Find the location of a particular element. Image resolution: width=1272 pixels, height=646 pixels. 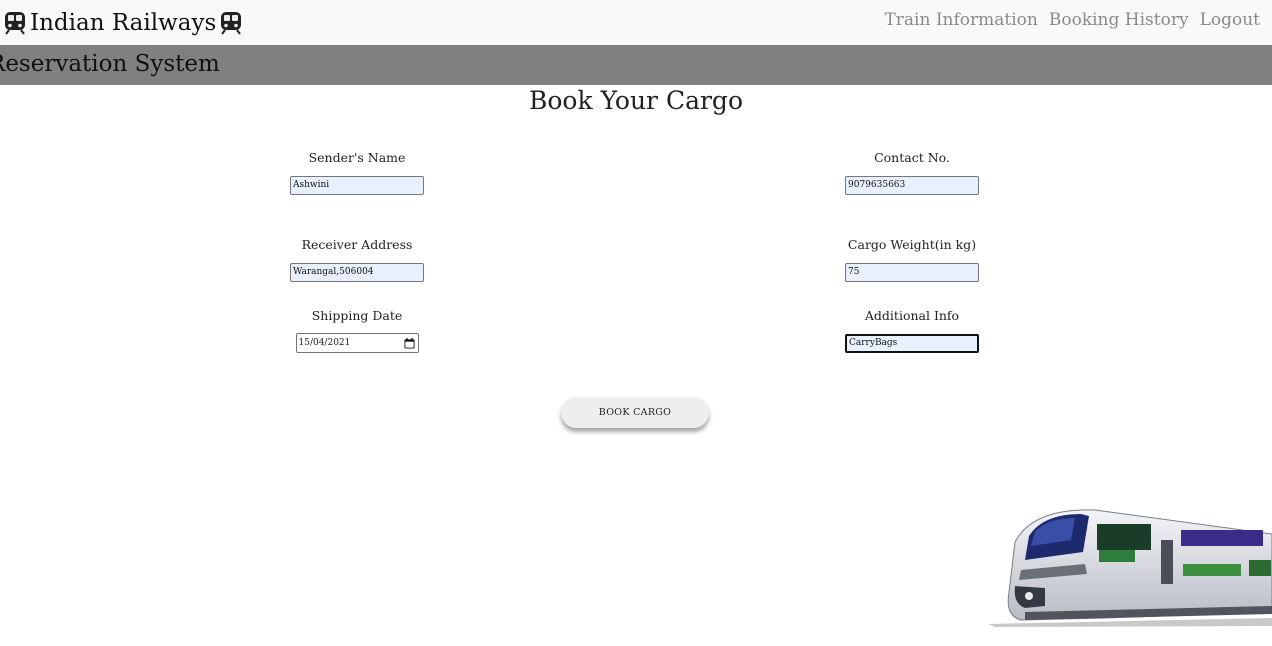

shipping-date-group: Shipping Date 15/04/2021 is located at coordinates (357, 330).